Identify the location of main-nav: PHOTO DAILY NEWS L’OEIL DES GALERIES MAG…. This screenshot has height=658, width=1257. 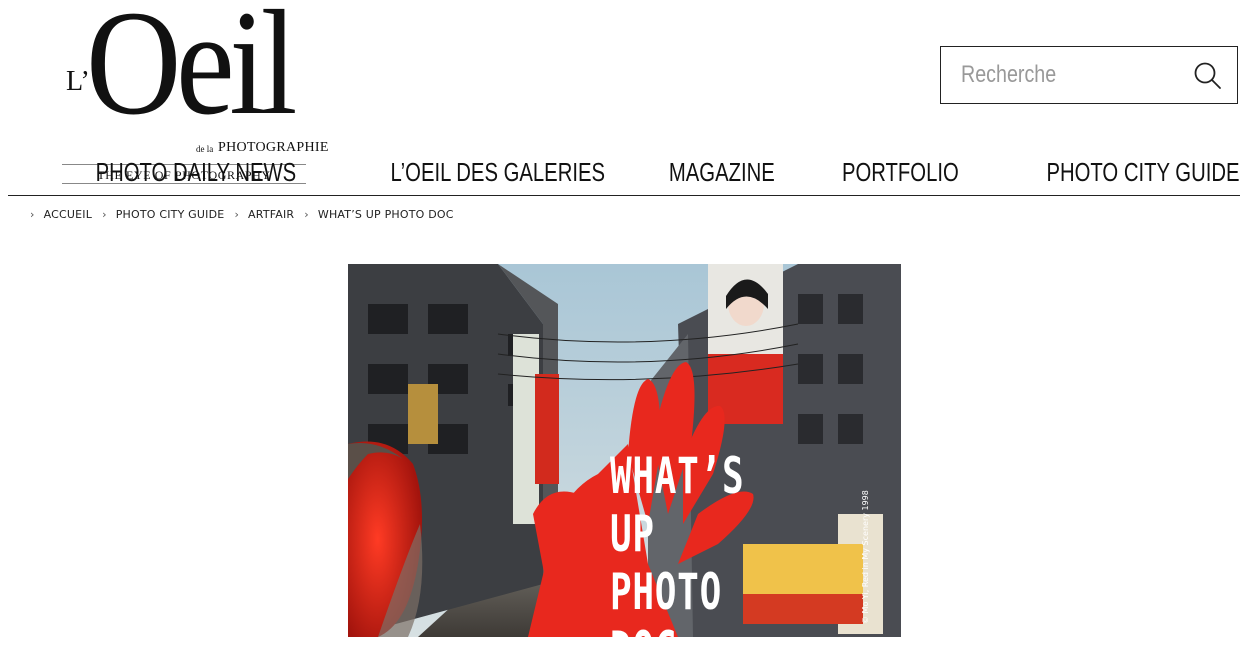
(639, 172).